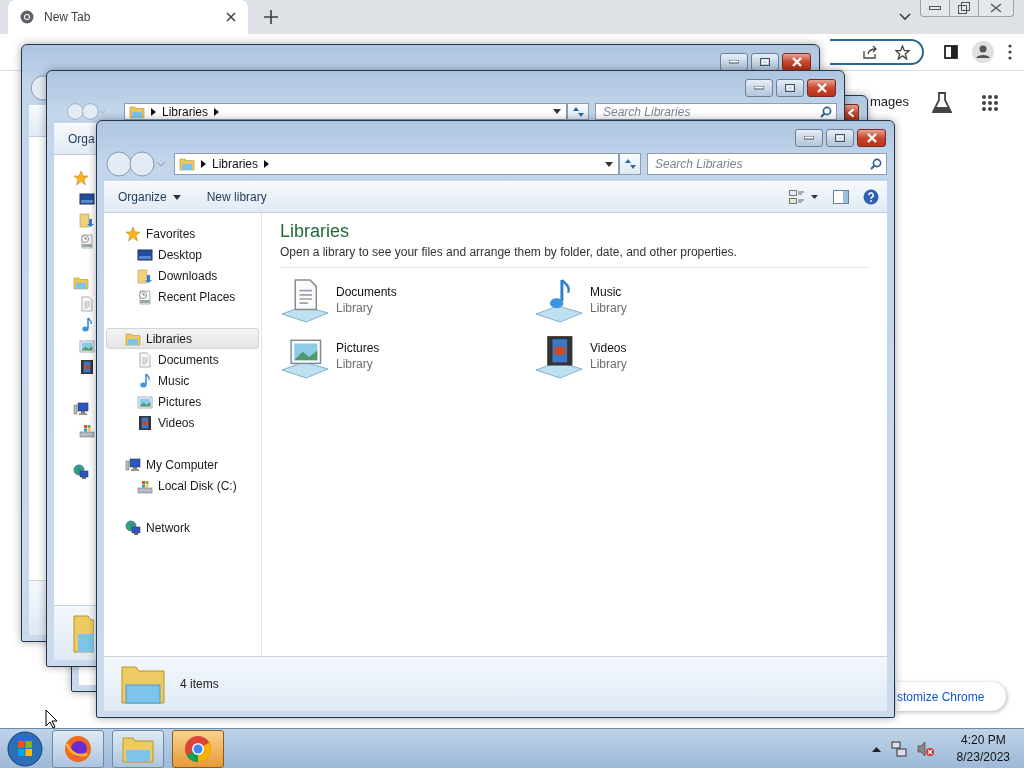  What do you see at coordinates (942, 103) in the screenshot?
I see `flask-icon` at bounding box center [942, 103].